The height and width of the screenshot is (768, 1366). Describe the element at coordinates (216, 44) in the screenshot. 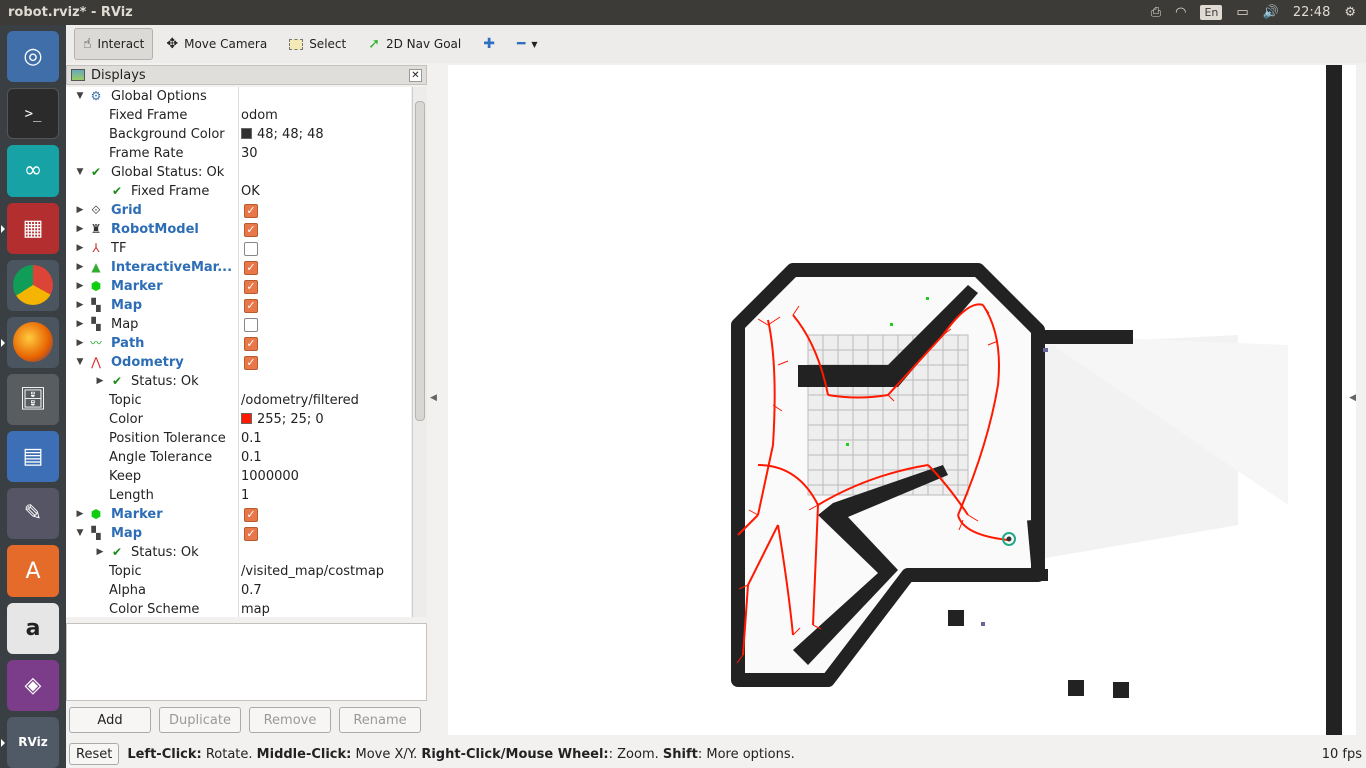

I see `move-camera-tool-button: ✥ Move Camera` at that location.